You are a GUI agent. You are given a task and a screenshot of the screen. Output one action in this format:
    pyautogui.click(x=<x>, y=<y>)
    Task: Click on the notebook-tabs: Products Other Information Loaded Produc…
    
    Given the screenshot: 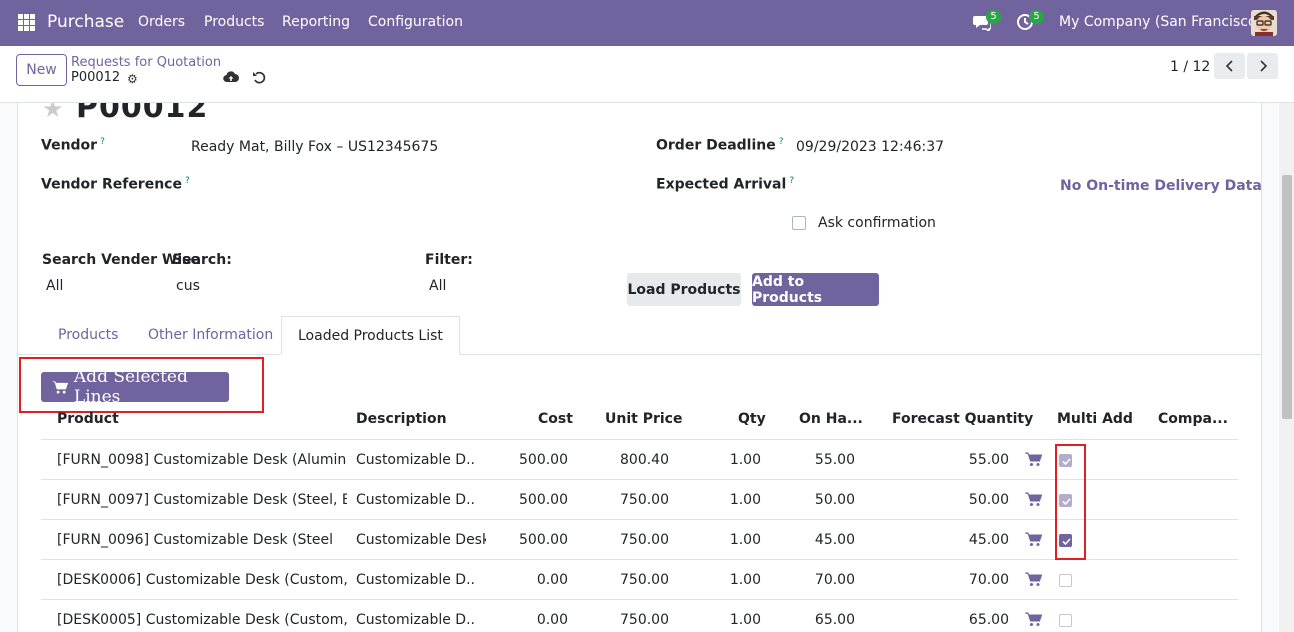 What is the action you would take?
    pyautogui.click(x=639, y=335)
    